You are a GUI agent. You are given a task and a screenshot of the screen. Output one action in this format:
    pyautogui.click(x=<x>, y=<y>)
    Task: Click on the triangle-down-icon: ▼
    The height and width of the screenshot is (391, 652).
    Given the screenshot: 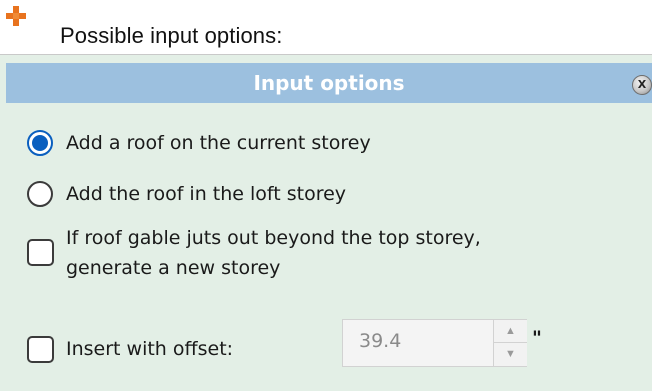 What is the action you would take?
    pyautogui.click(x=510, y=354)
    